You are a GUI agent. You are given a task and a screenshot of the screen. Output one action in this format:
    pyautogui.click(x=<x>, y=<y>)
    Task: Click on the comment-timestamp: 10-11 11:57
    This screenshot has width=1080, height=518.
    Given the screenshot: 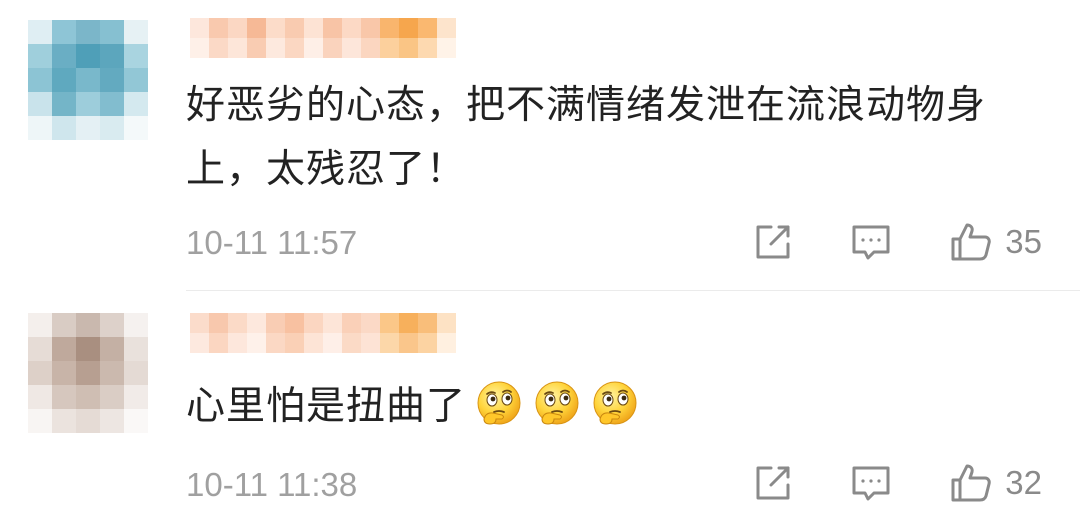 What is the action you would take?
    pyautogui.click(x=272, y=242)
    